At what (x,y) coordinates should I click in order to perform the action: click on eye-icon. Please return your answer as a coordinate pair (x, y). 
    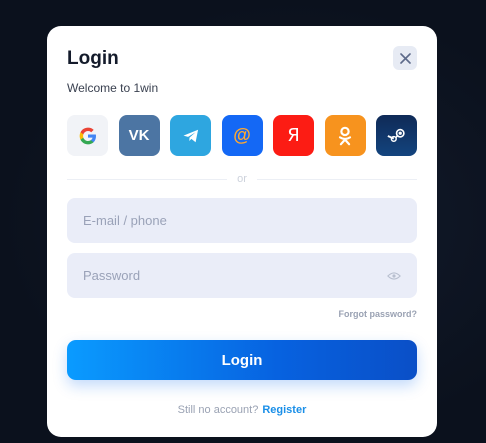
    Looking at the image, I should click on (394, 276).